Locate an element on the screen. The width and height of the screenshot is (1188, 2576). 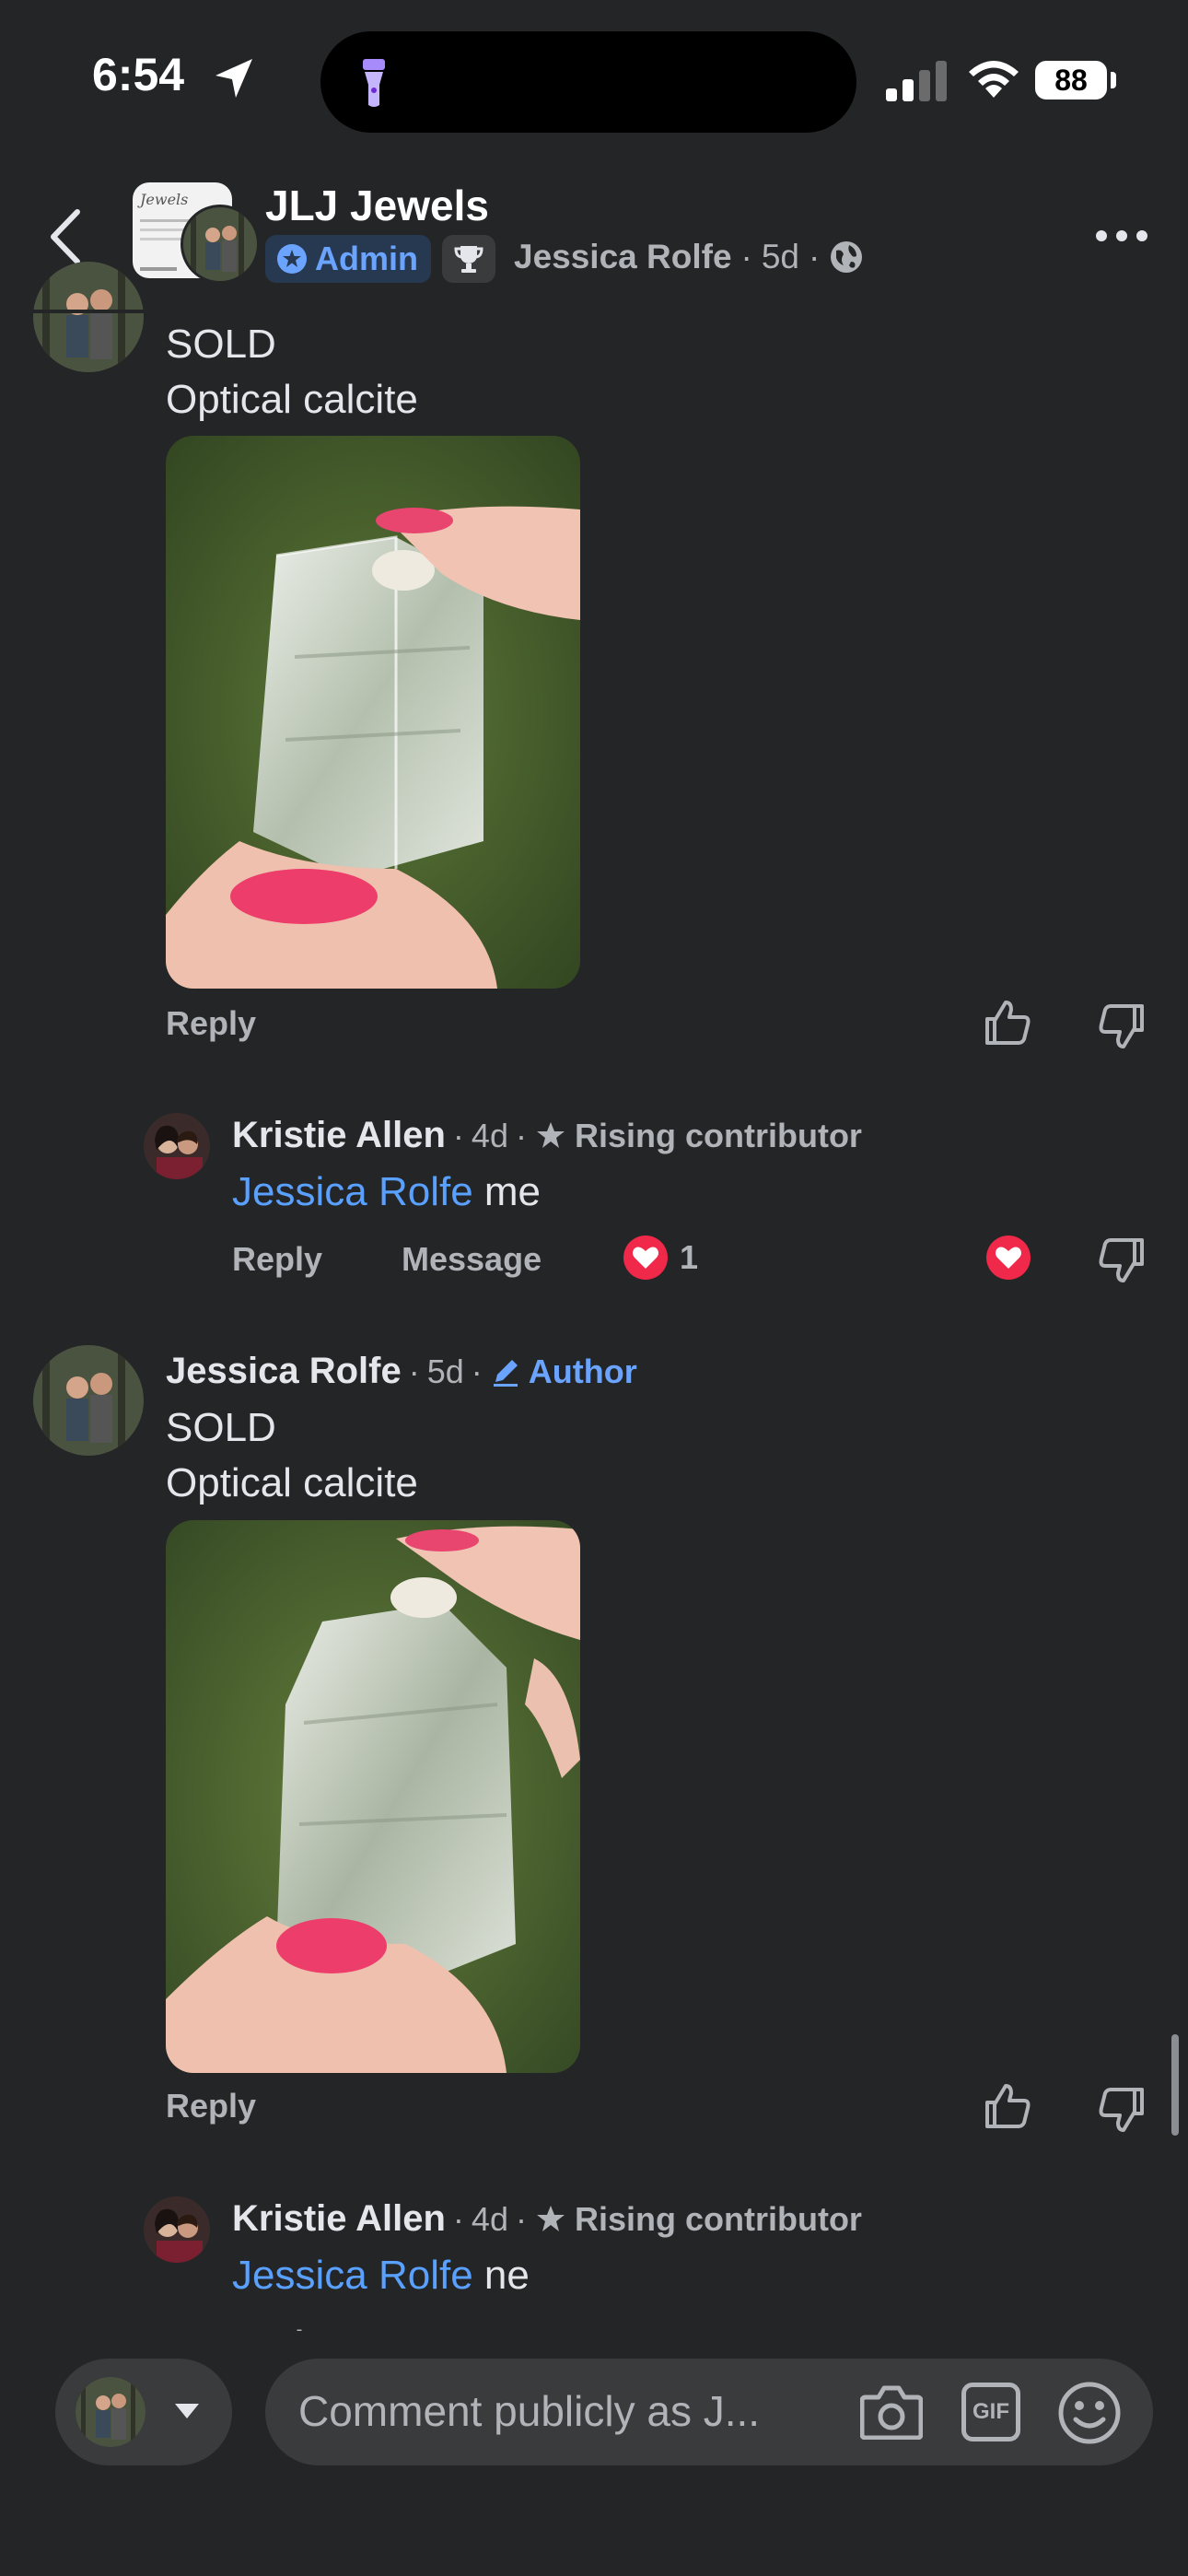
comment-age: 5d is located at coordinates (445, 1371).